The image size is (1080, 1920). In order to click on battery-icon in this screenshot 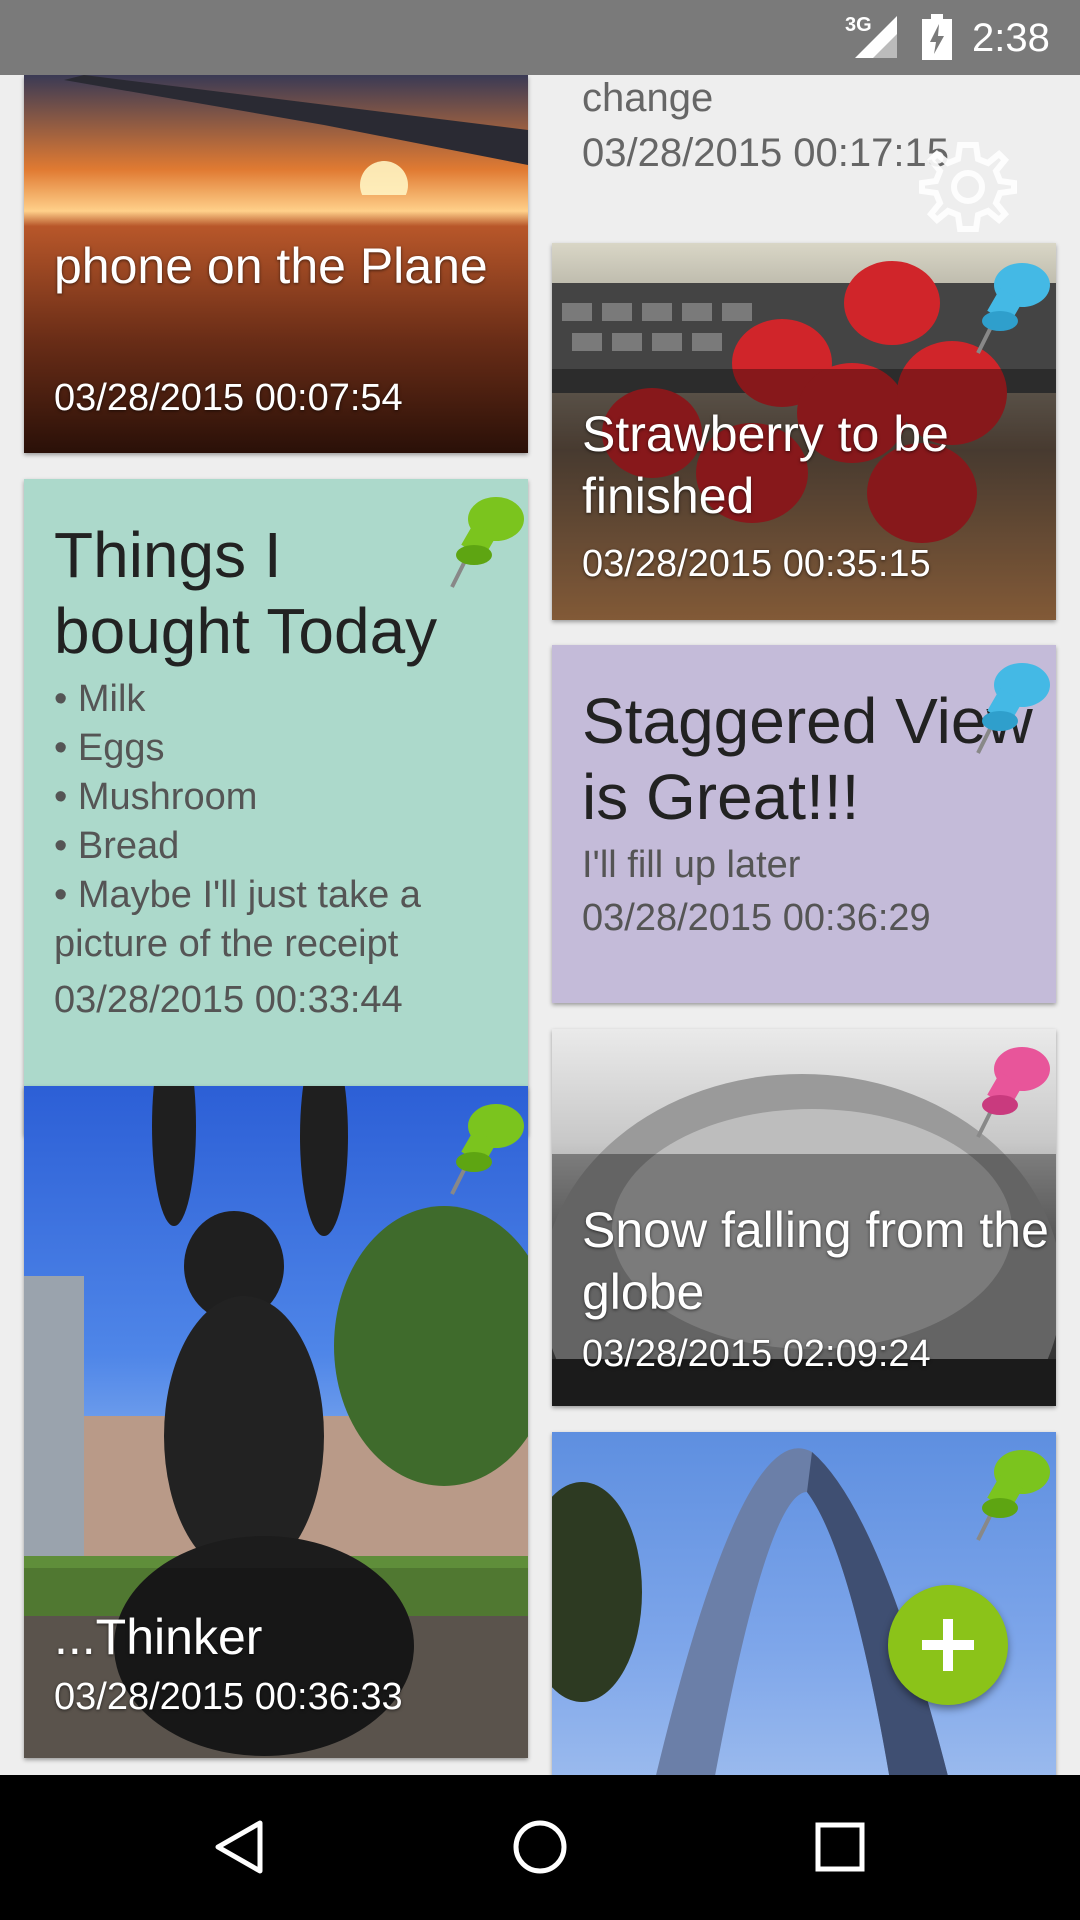, I will do `click(937, 37)`.